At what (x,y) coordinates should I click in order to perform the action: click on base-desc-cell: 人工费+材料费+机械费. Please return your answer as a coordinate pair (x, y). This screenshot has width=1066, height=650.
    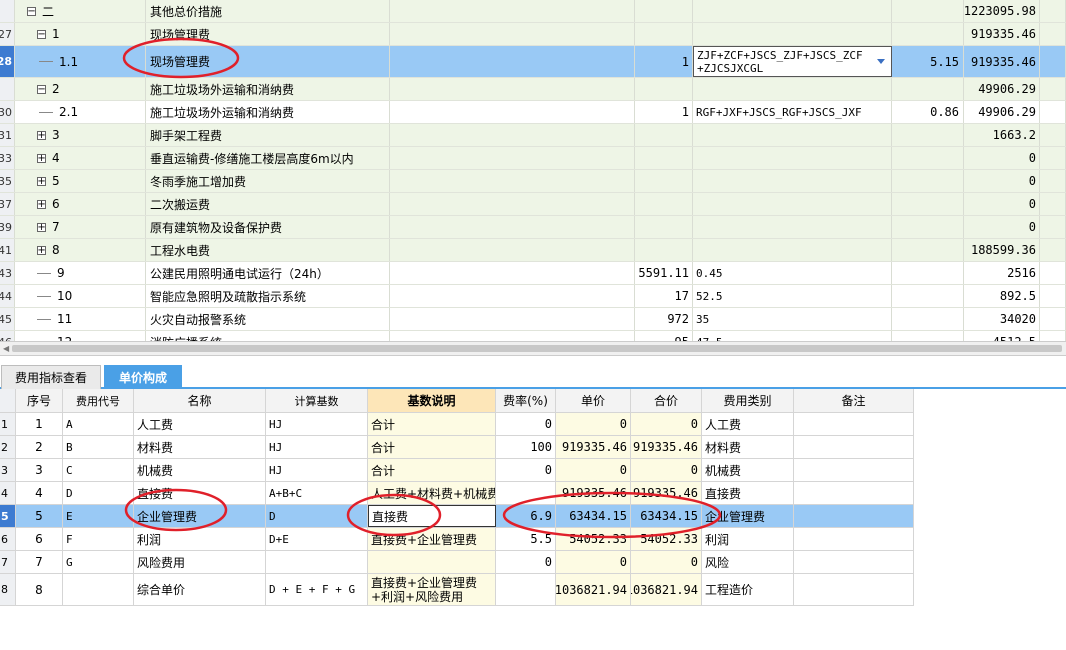
    Looking at the image, I should click on (432, 493).